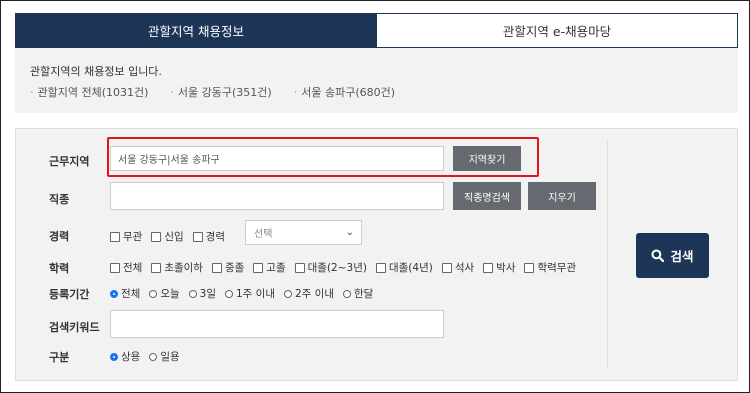 This screenshot has height=393, width=750. Describe the element at coordinates (330, 267) in the screenshot. I see `education-option: 대졸(2~3년)` at that location.